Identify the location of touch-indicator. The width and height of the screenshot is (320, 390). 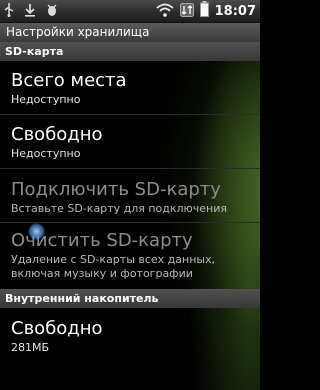
(36, 231).